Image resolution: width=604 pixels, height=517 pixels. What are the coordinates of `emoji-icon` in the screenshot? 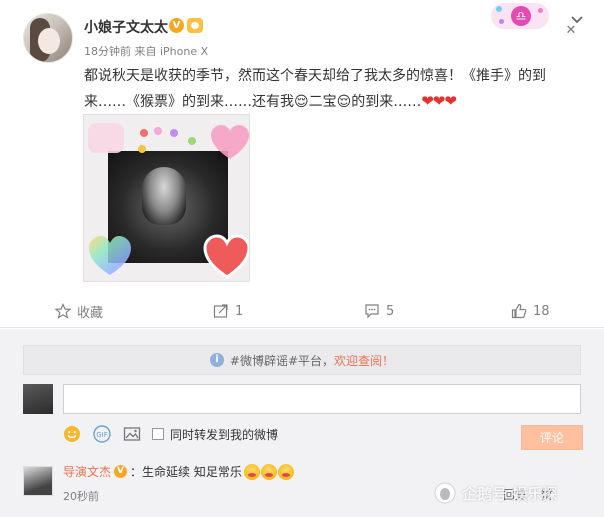 It's located at (72, 434).